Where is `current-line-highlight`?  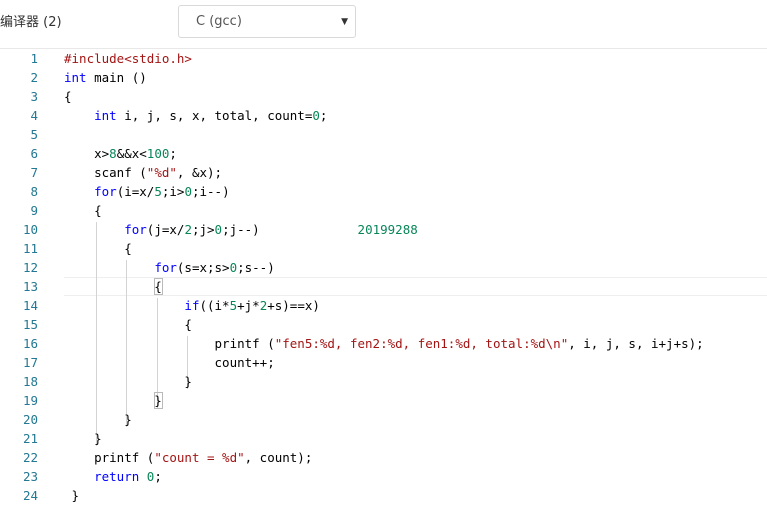
current-line-highlight is located at coordinates (415, 286).